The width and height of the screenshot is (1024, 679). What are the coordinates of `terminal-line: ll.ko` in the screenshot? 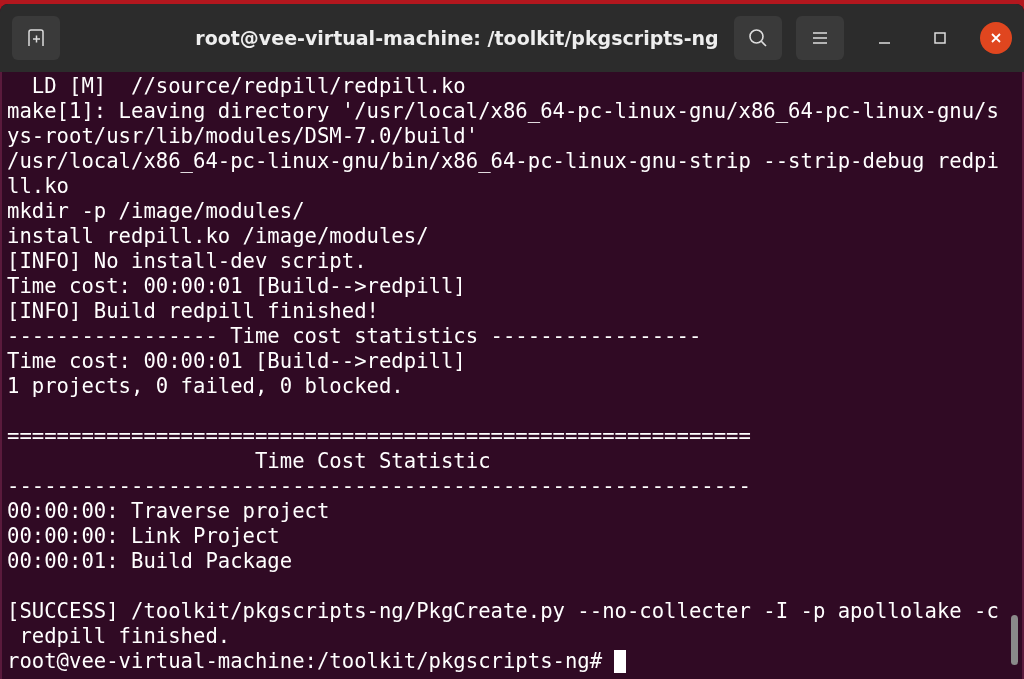 It's located at (38, 186).